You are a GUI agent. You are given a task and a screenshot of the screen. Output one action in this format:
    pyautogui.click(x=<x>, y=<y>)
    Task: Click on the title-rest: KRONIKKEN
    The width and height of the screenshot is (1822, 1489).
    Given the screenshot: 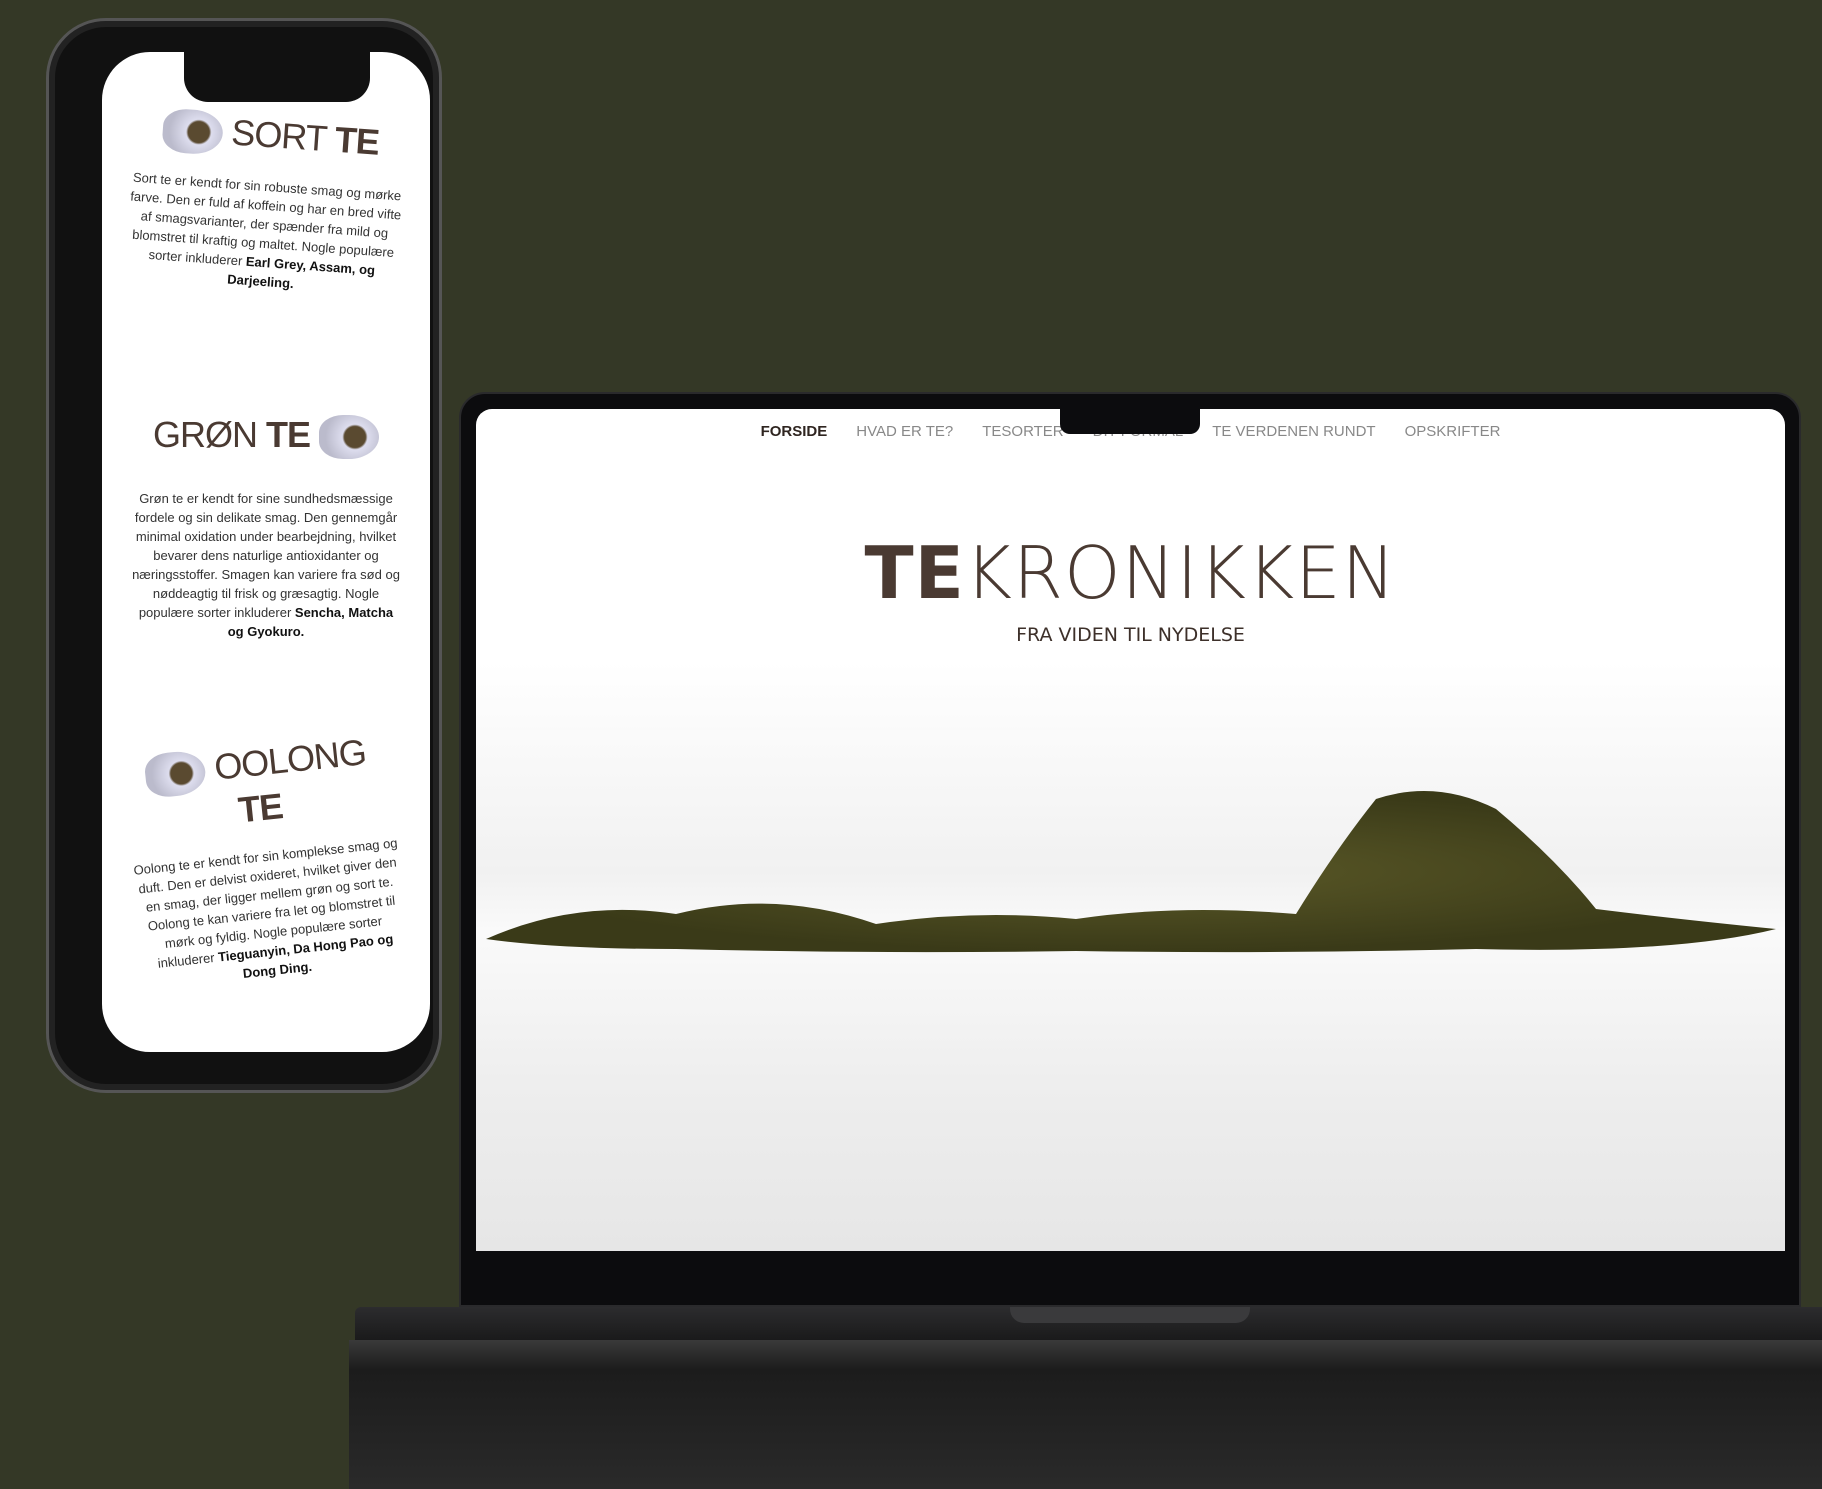 What is the action you would take?
    pyautogui.click(x=1180, y=573)
    